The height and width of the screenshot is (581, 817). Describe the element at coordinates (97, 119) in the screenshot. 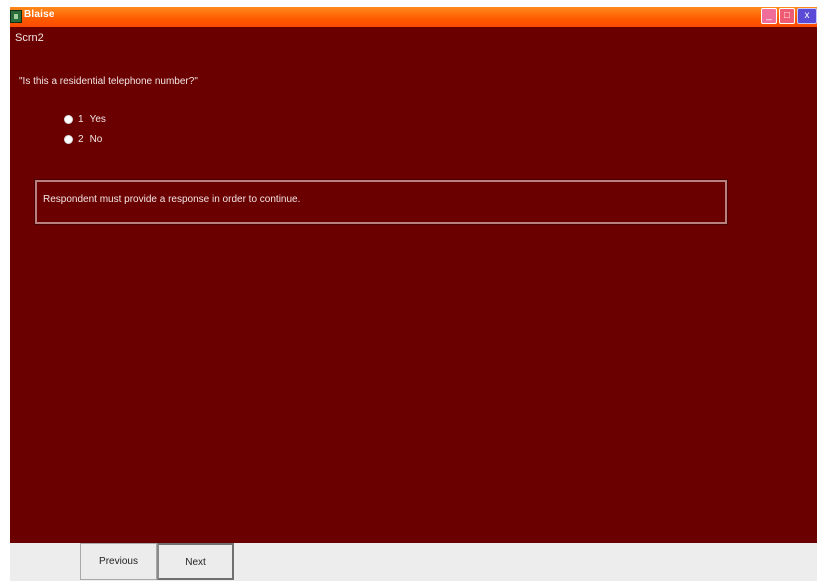

I see `option-label: Yes` at that location.